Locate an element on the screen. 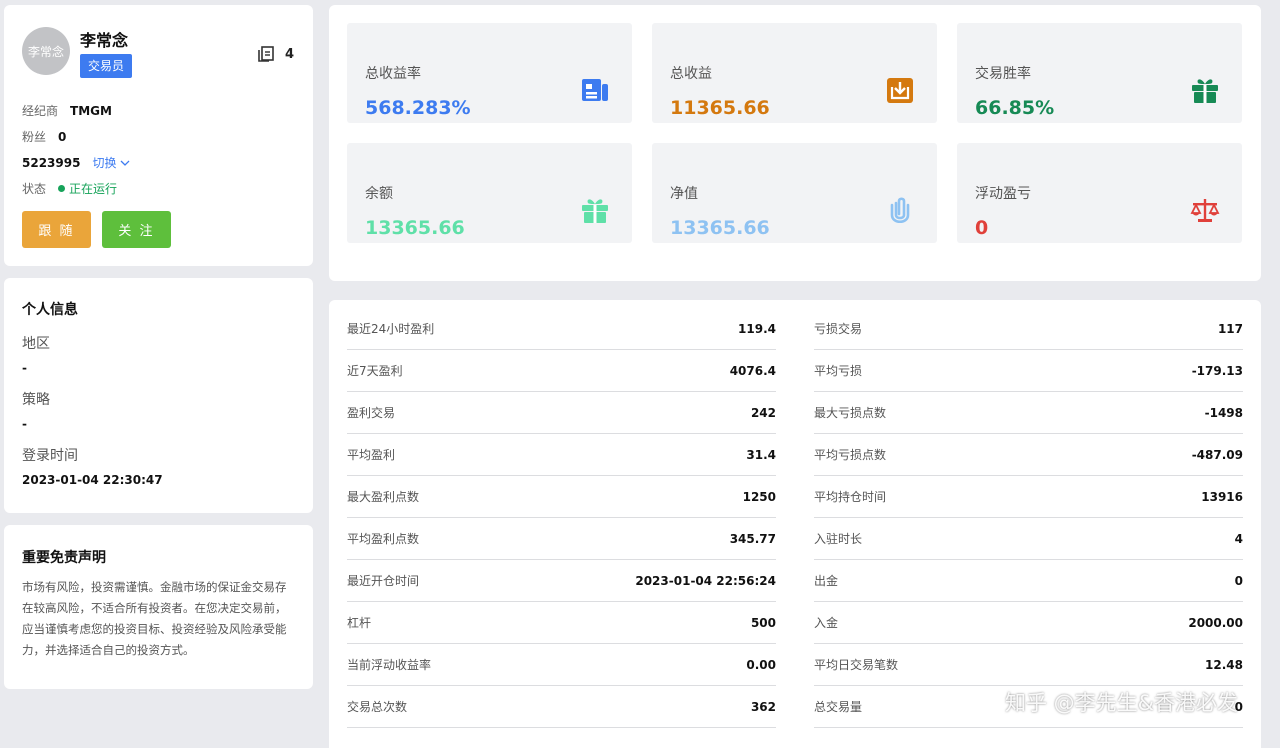  table-row: 最大盈利点数 1250 is located at coordinates (561, 497).